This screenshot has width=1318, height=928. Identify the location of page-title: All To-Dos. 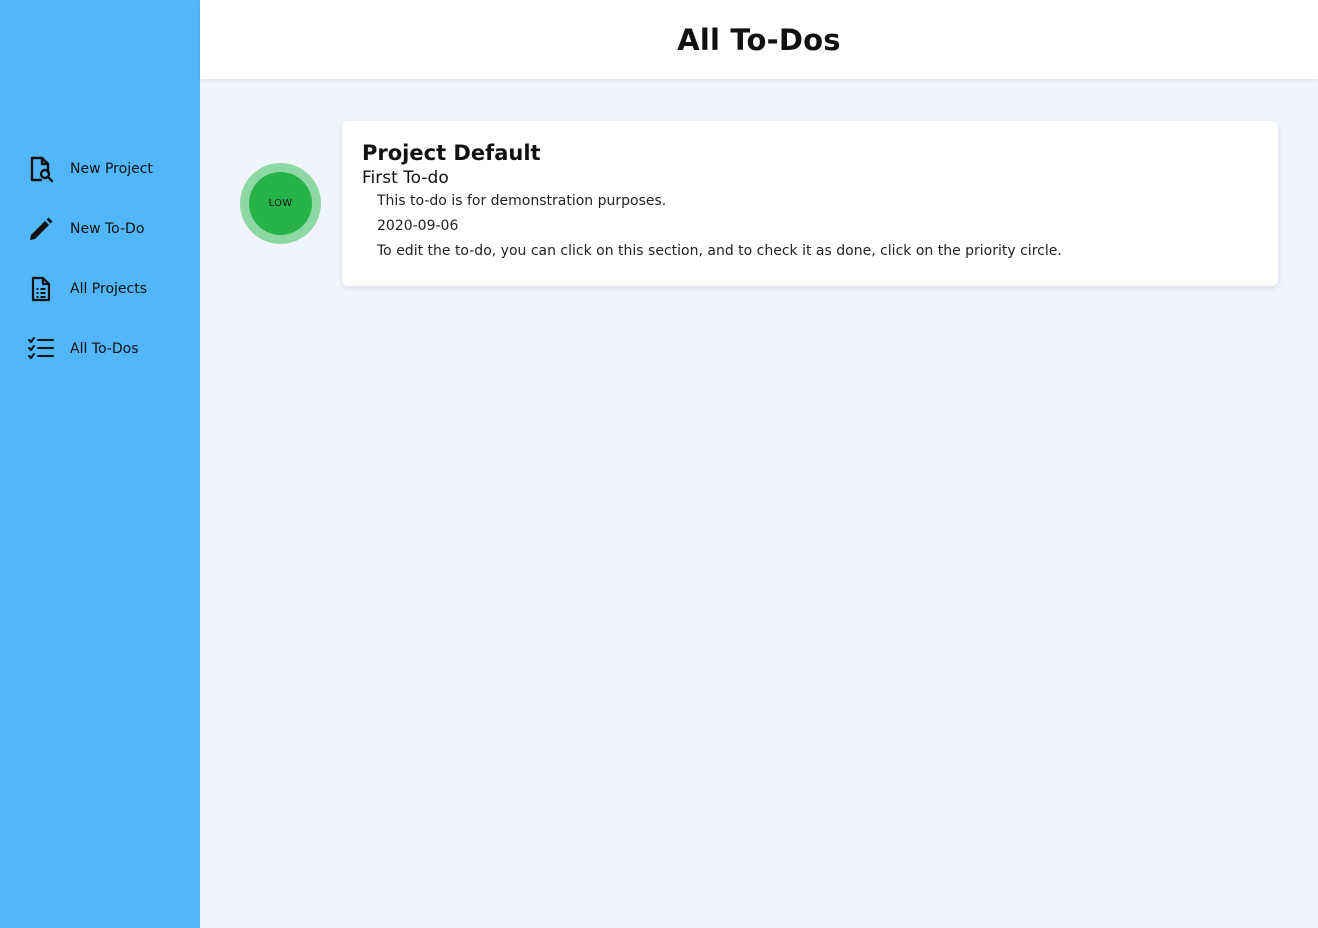
(759, 39).